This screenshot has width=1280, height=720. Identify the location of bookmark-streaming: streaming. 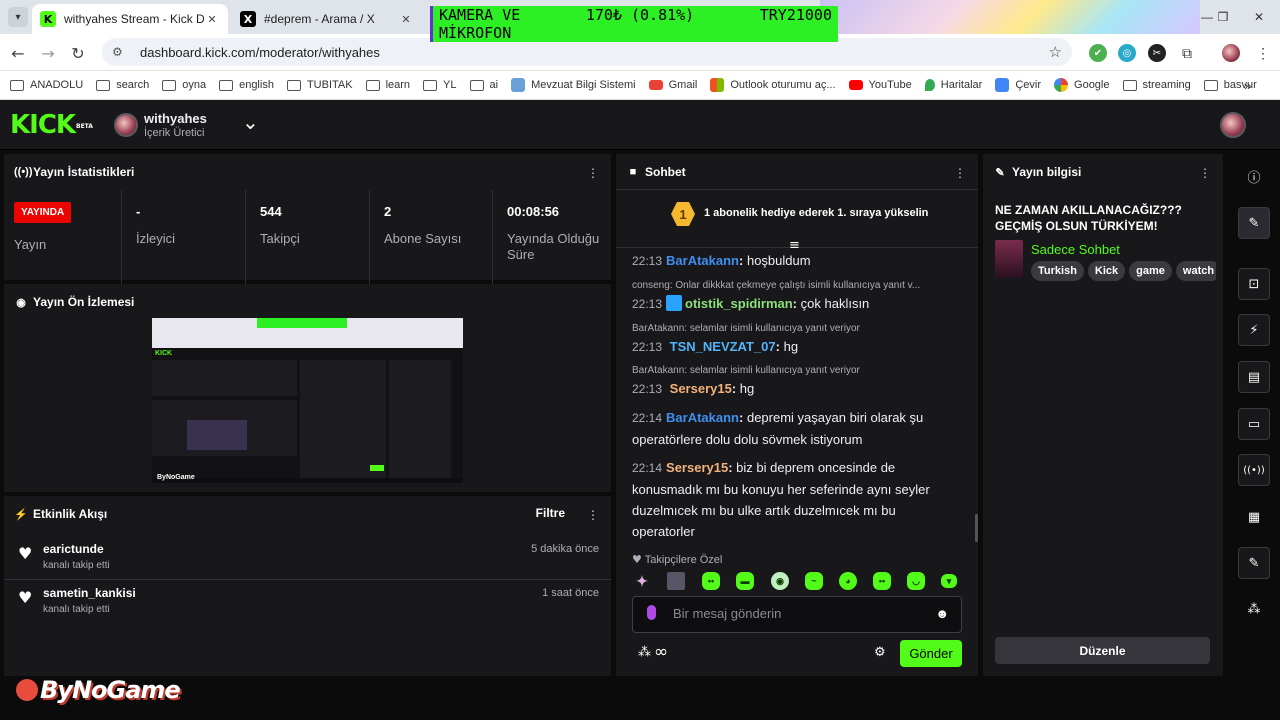
(1156, 85).